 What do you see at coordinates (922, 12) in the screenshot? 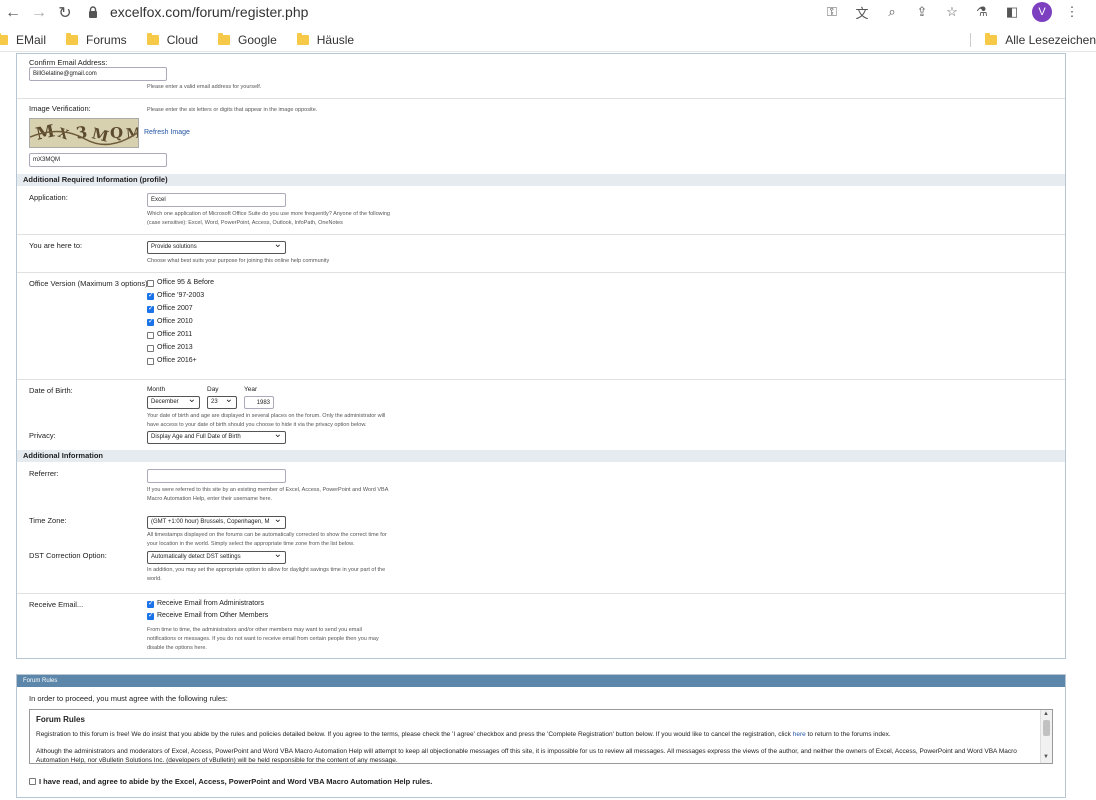
I see `share-icon: ⇪` at bounding box center [922, 12].